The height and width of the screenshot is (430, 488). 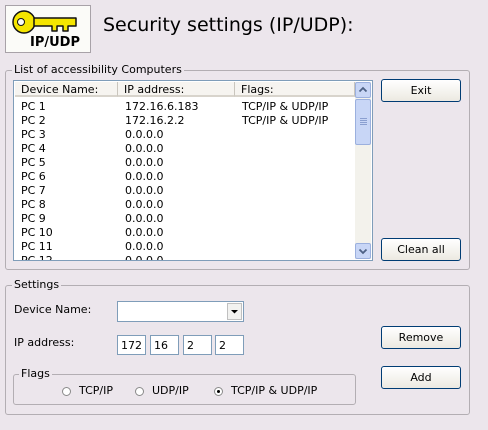 What do you see at coordinates (155, 120) in the screenshot?
I see `table-cell-ip: 172.16.2.2` at bounding box center [155, 120].